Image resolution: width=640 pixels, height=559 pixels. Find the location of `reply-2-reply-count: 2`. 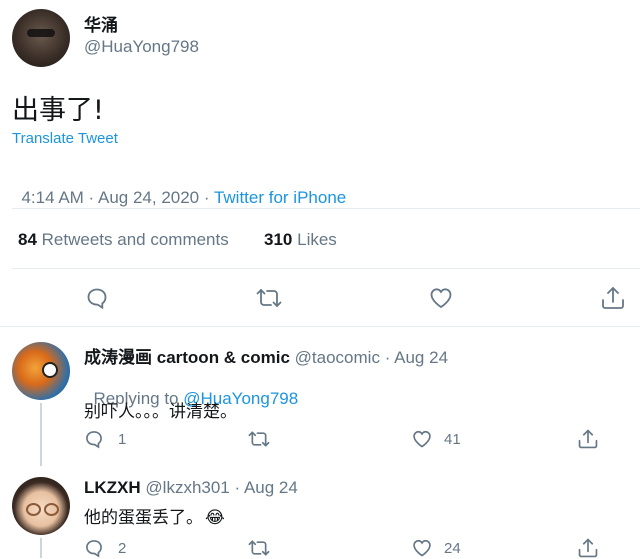

reply-2-reply-count: 2 is located at coordinates (122, 548).